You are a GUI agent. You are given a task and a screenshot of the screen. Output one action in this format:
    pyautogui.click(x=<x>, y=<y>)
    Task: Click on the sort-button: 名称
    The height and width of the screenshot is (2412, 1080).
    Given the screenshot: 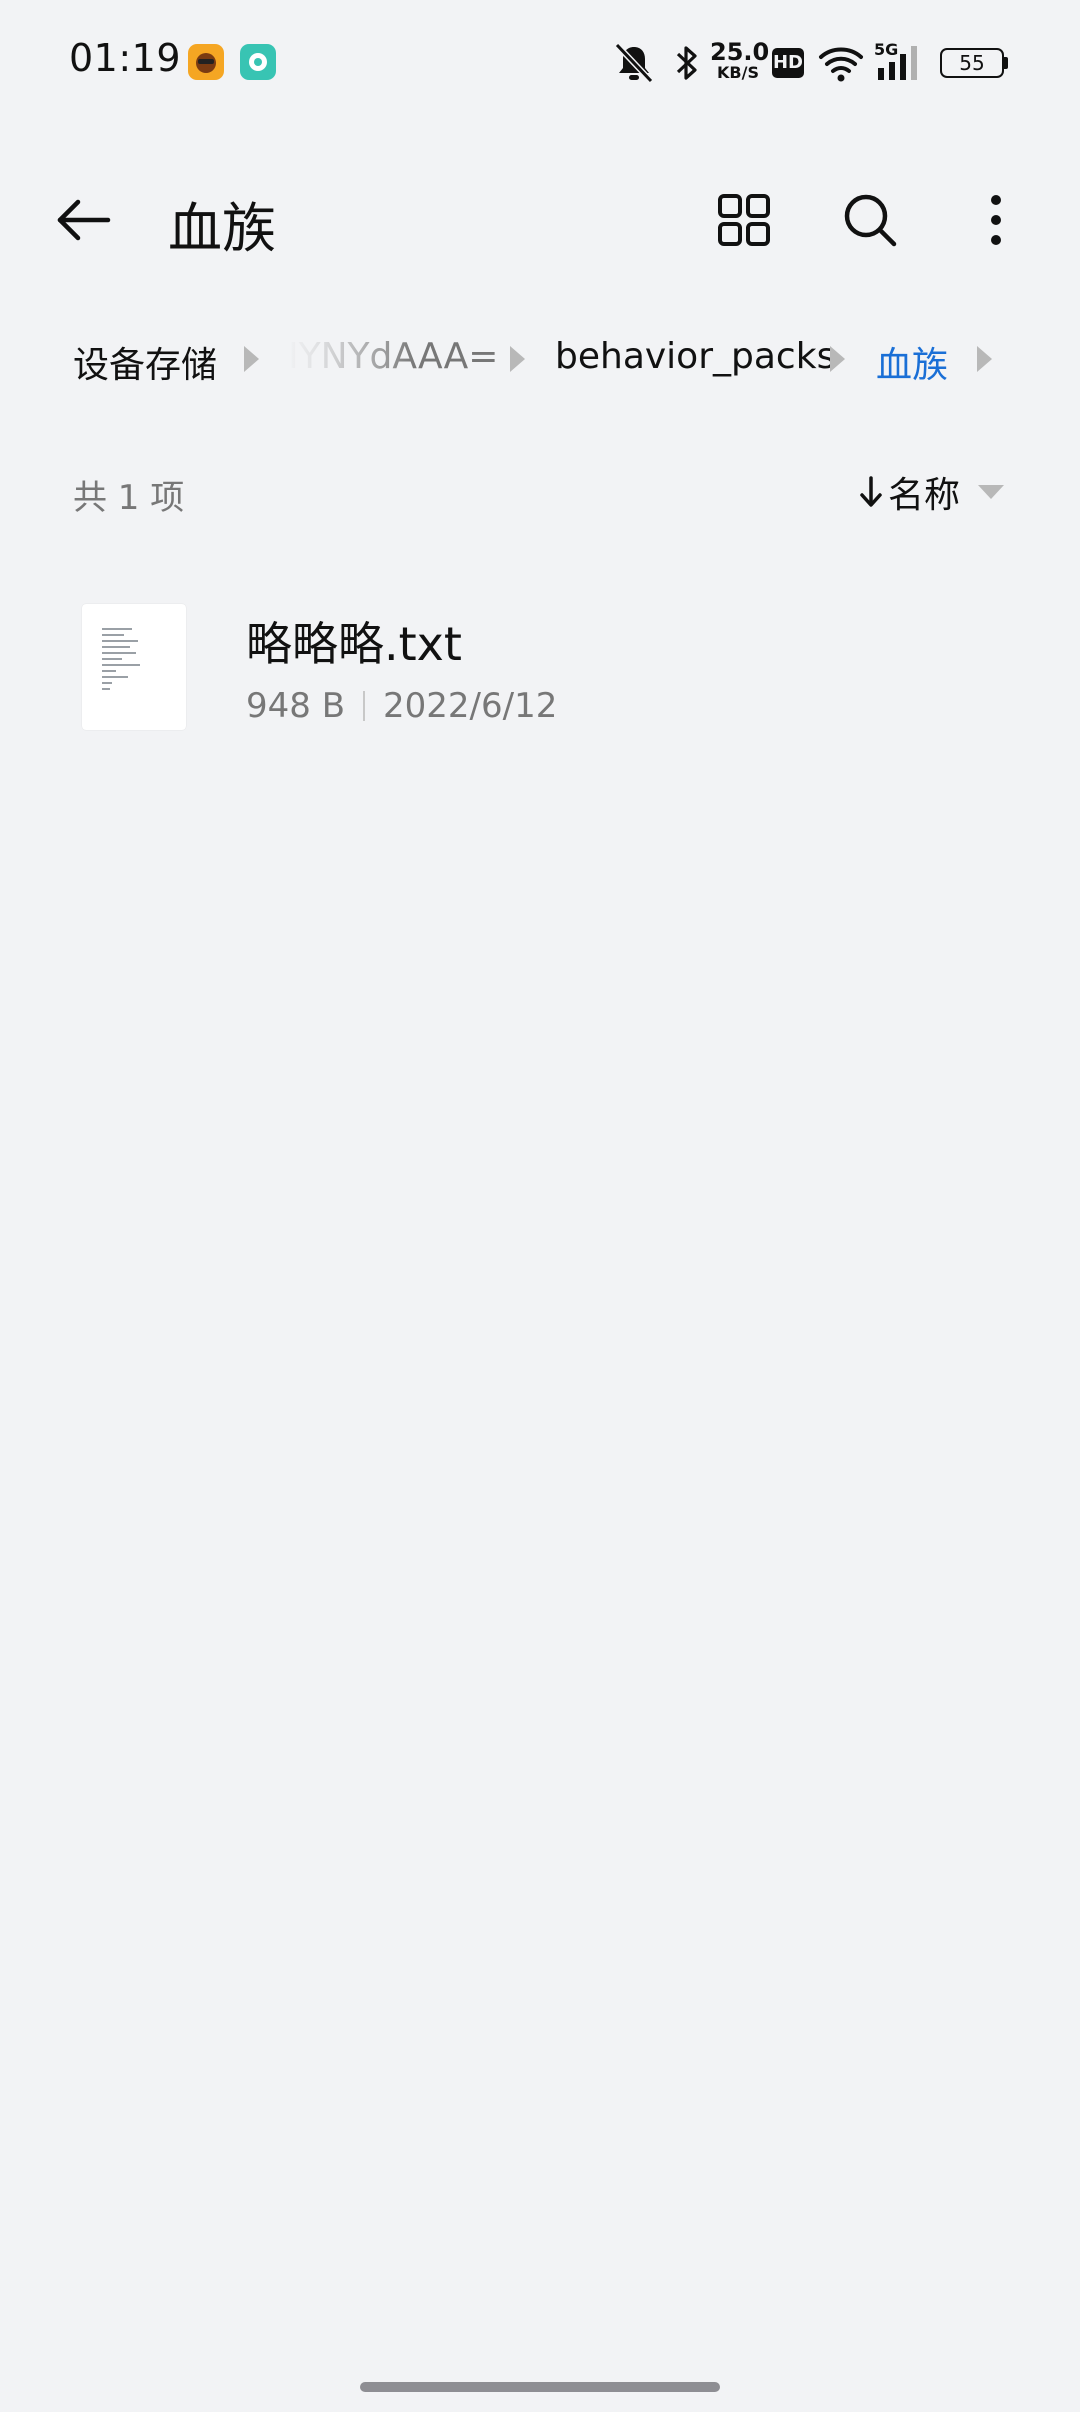 What is the action you would take?
    pyautogui.click(x=931, y=492)
    